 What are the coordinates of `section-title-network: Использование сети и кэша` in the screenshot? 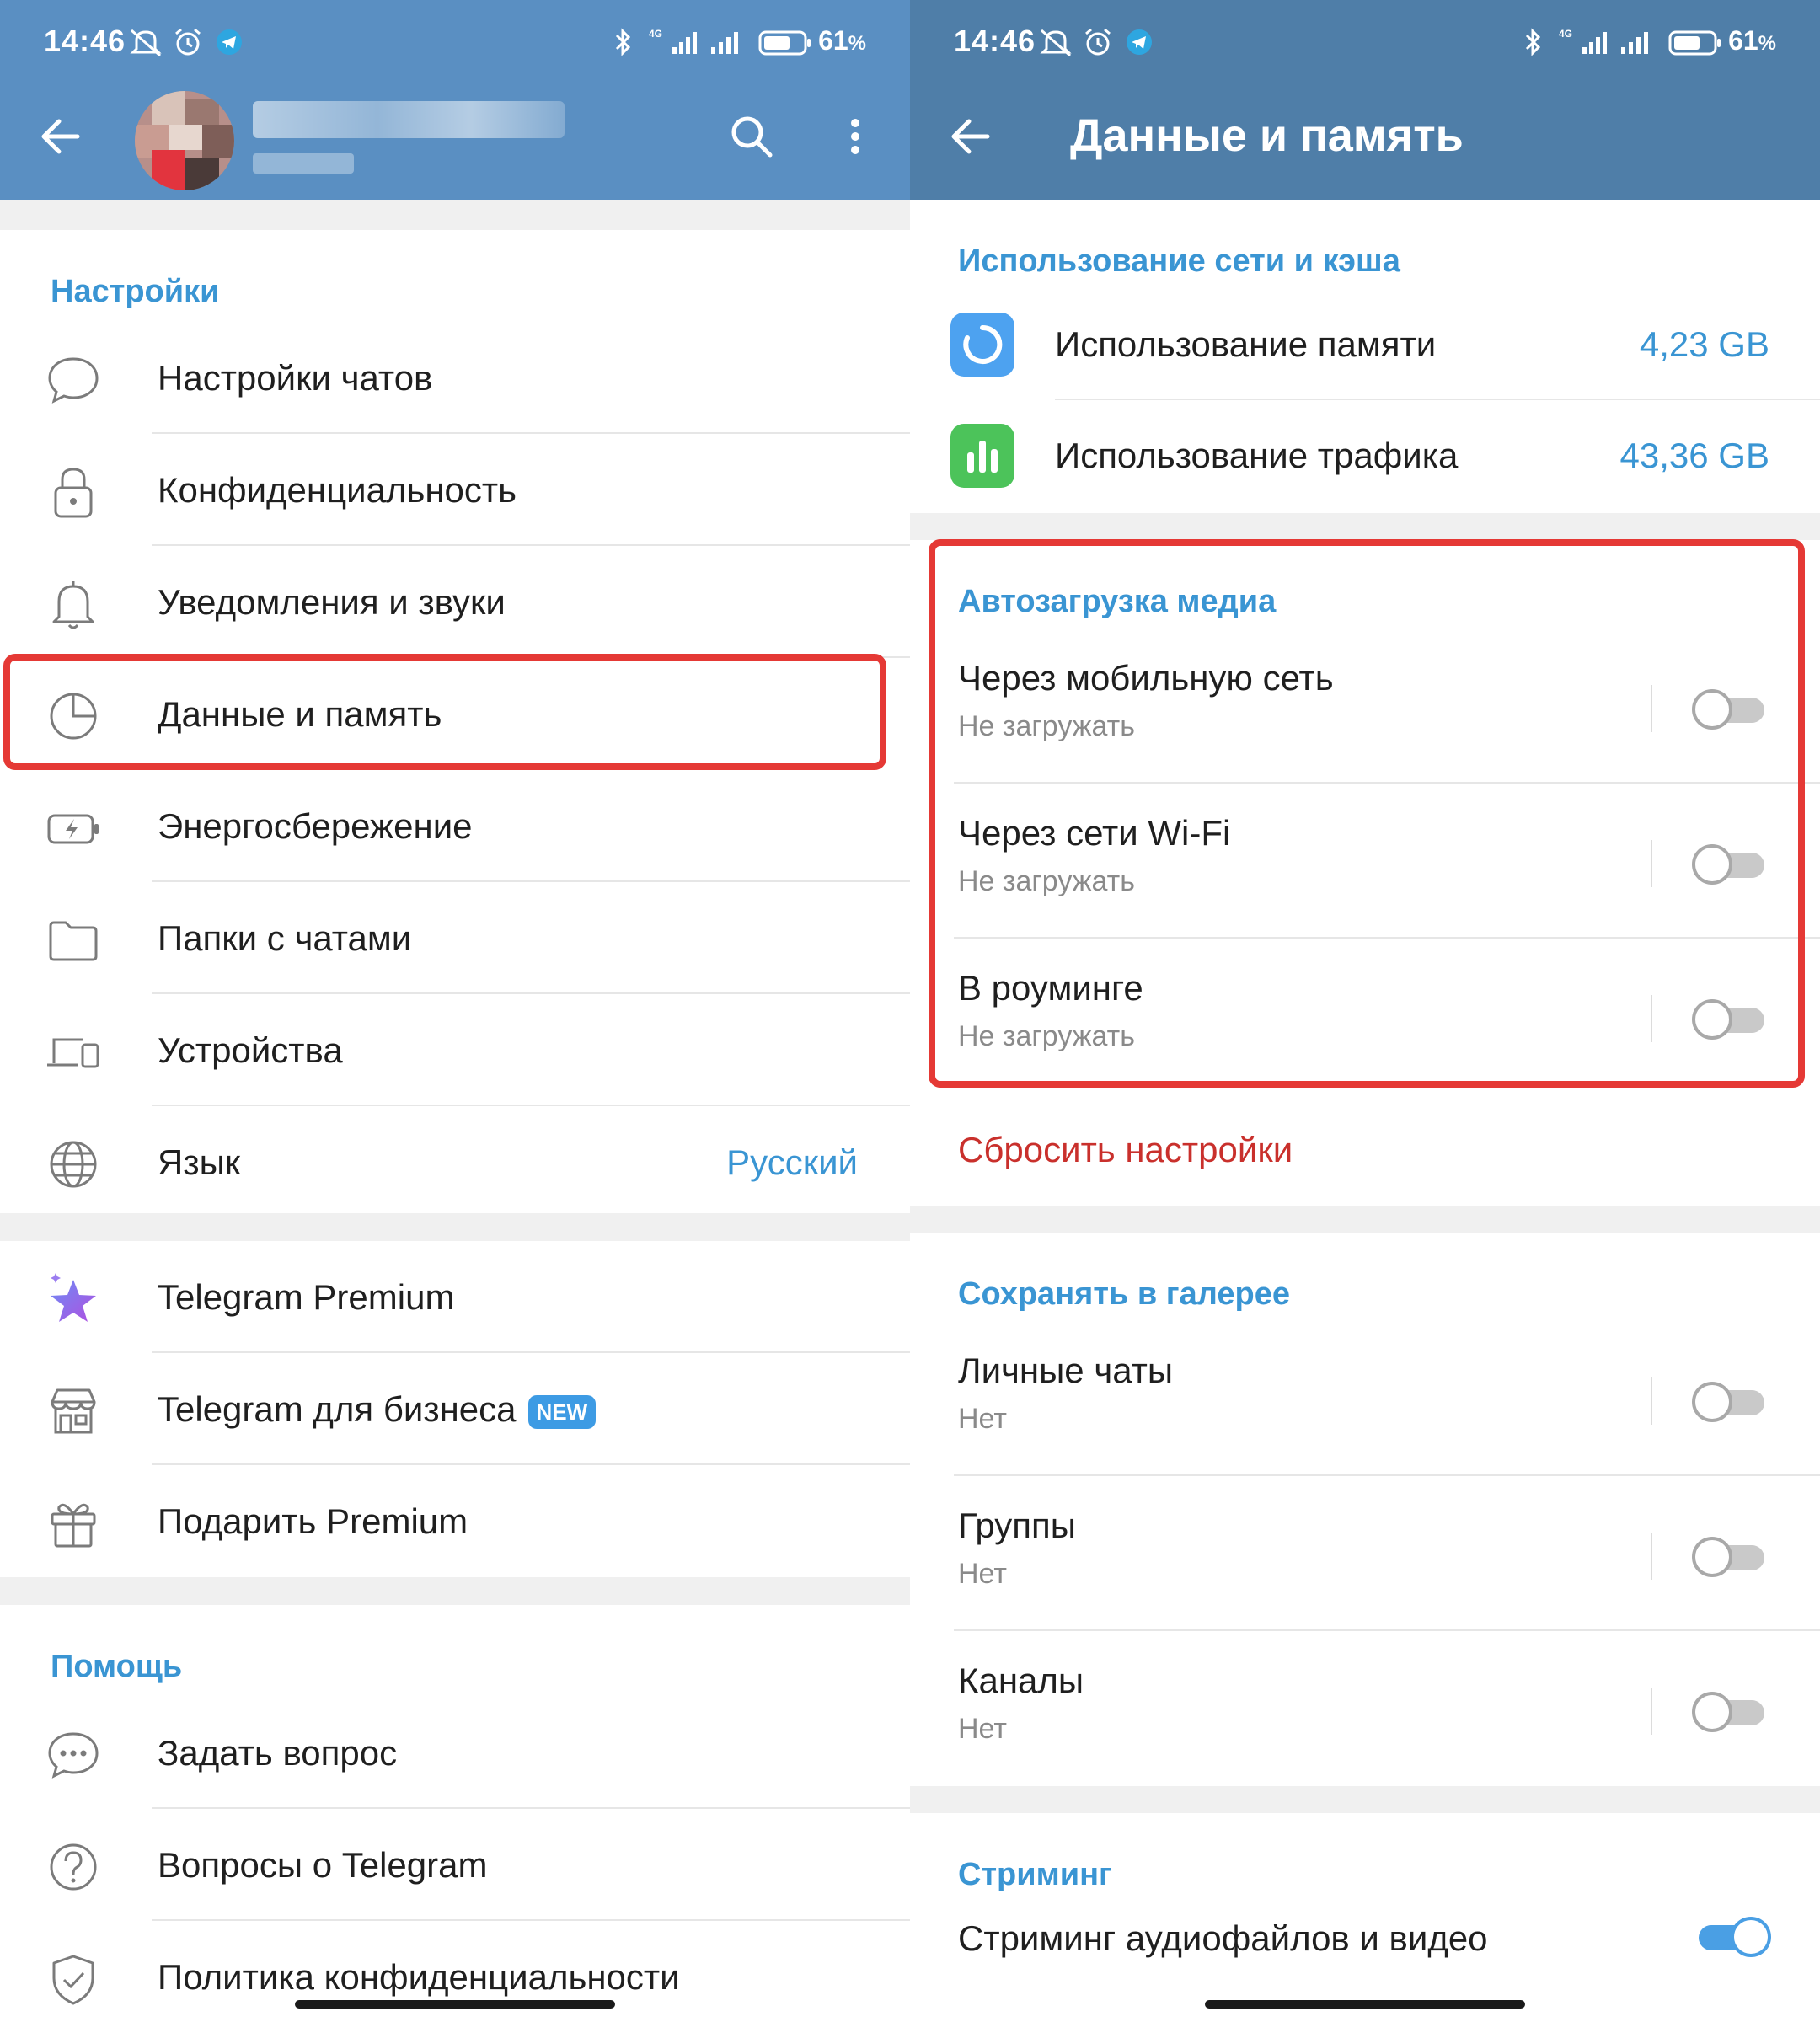 It's located at (1179, 261).